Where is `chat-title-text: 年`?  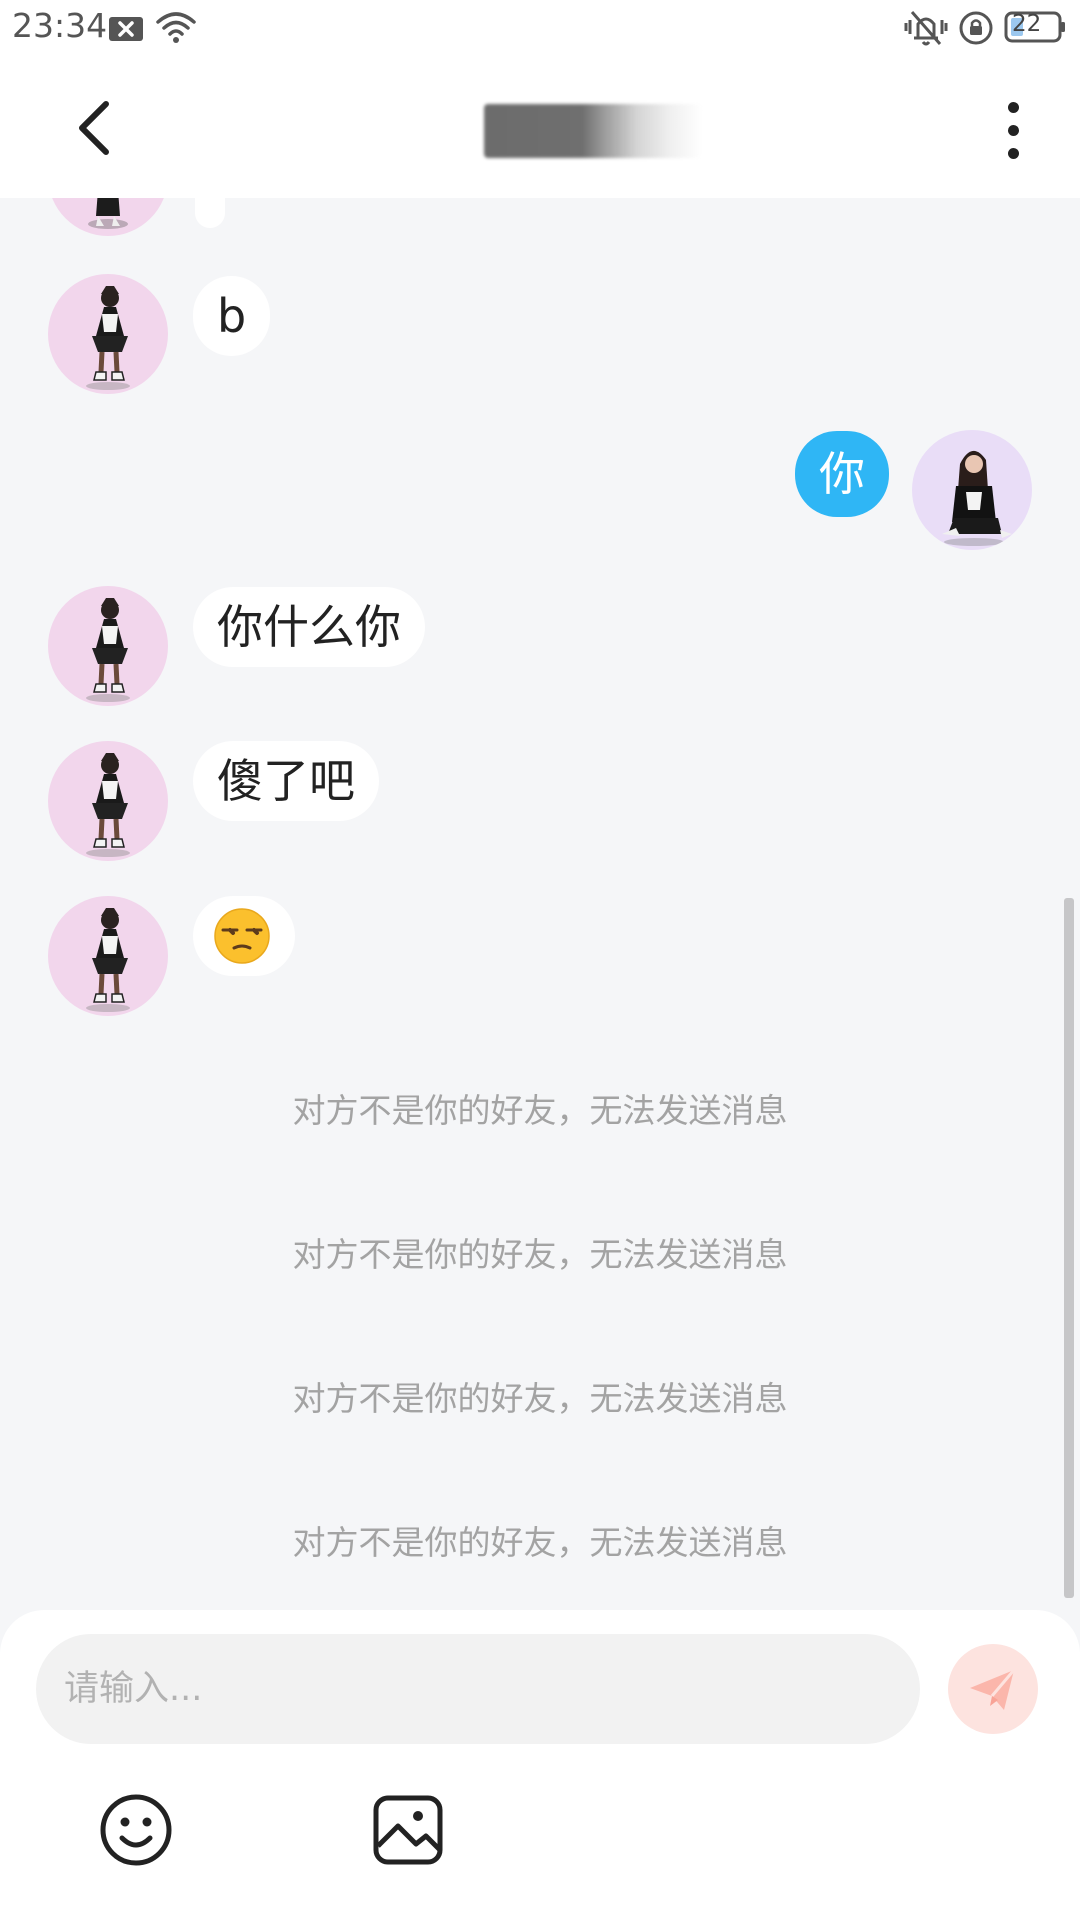 chat-title-text: 年 is located at coordinates (593, 135).